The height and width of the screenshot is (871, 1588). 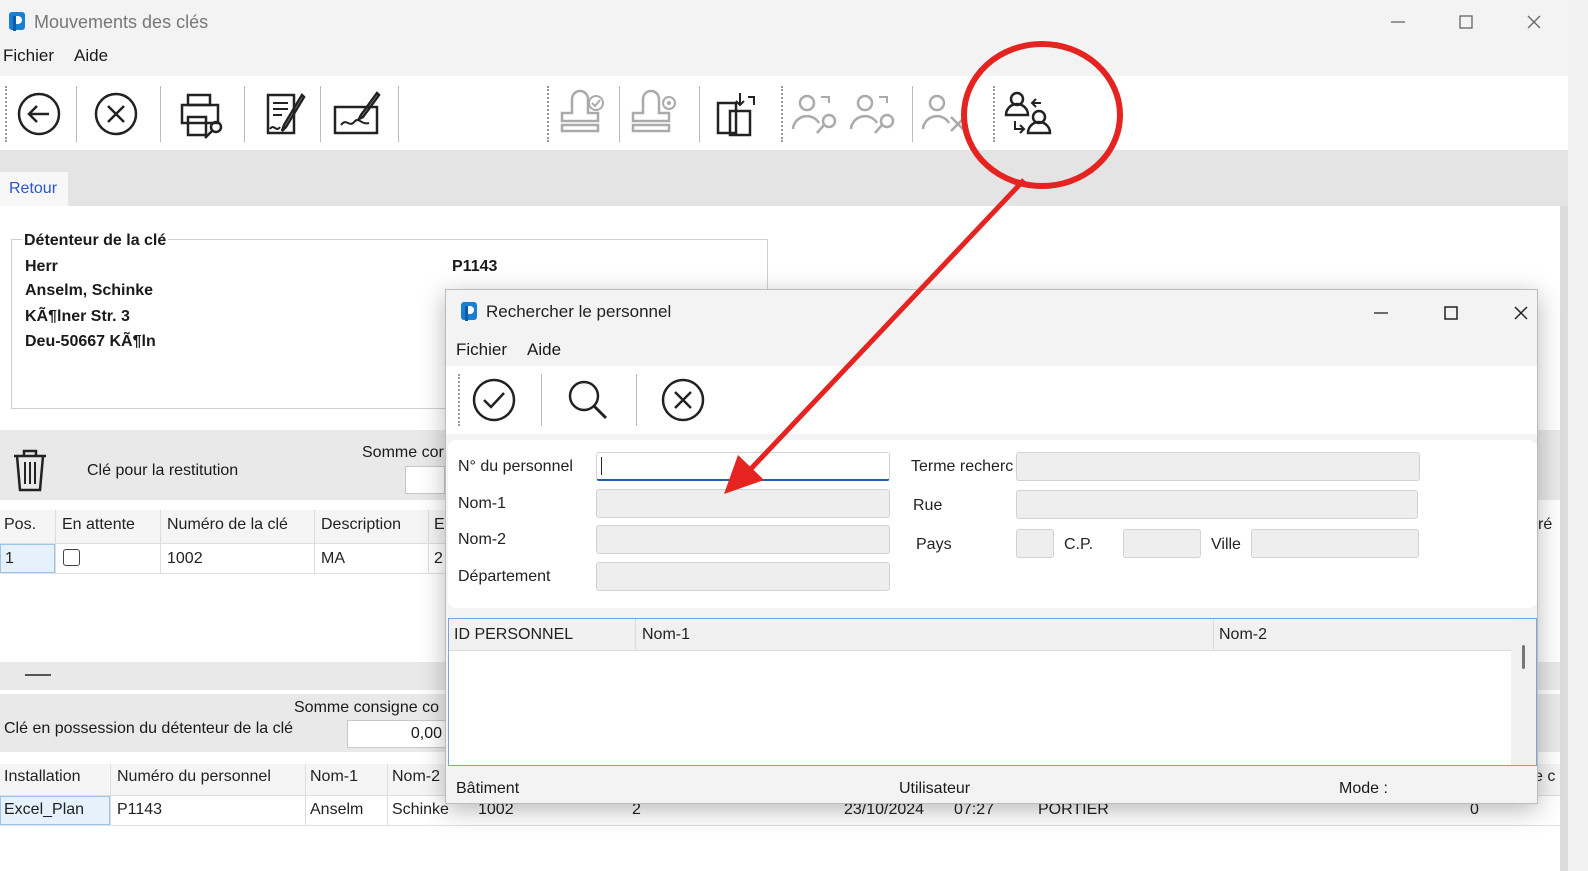 I want to click on signature-pad-icon, so click(x=357, y=113).